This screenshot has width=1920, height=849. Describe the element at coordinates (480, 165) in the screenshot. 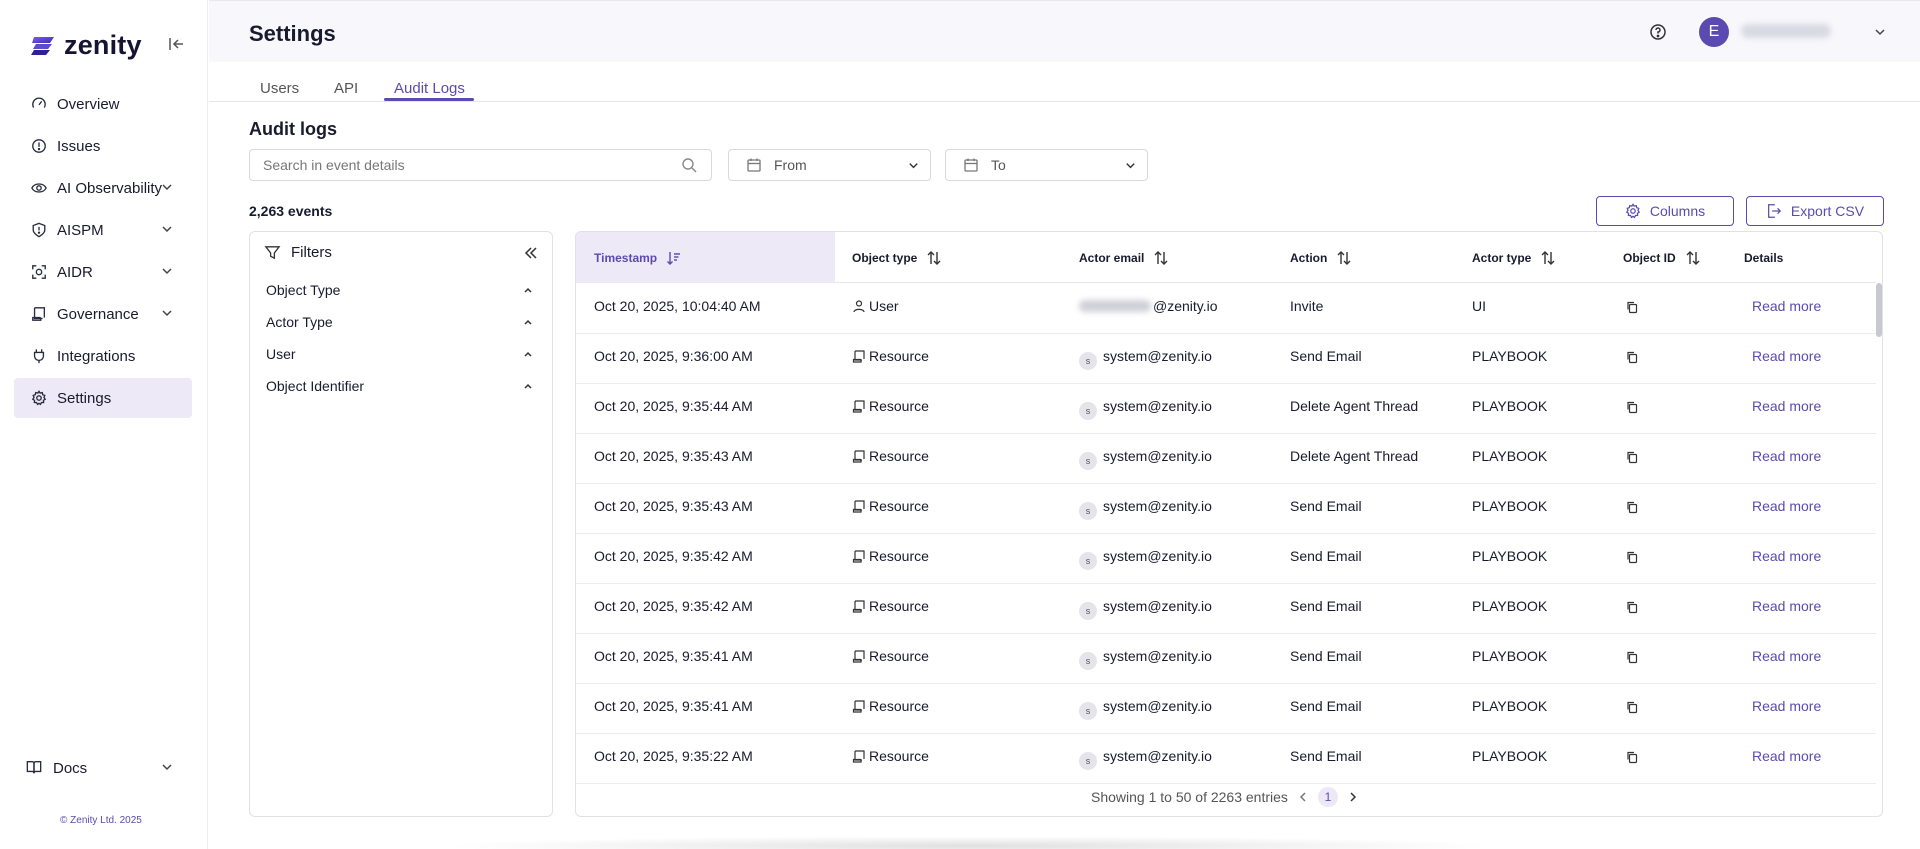

I see `search-input` at that location.